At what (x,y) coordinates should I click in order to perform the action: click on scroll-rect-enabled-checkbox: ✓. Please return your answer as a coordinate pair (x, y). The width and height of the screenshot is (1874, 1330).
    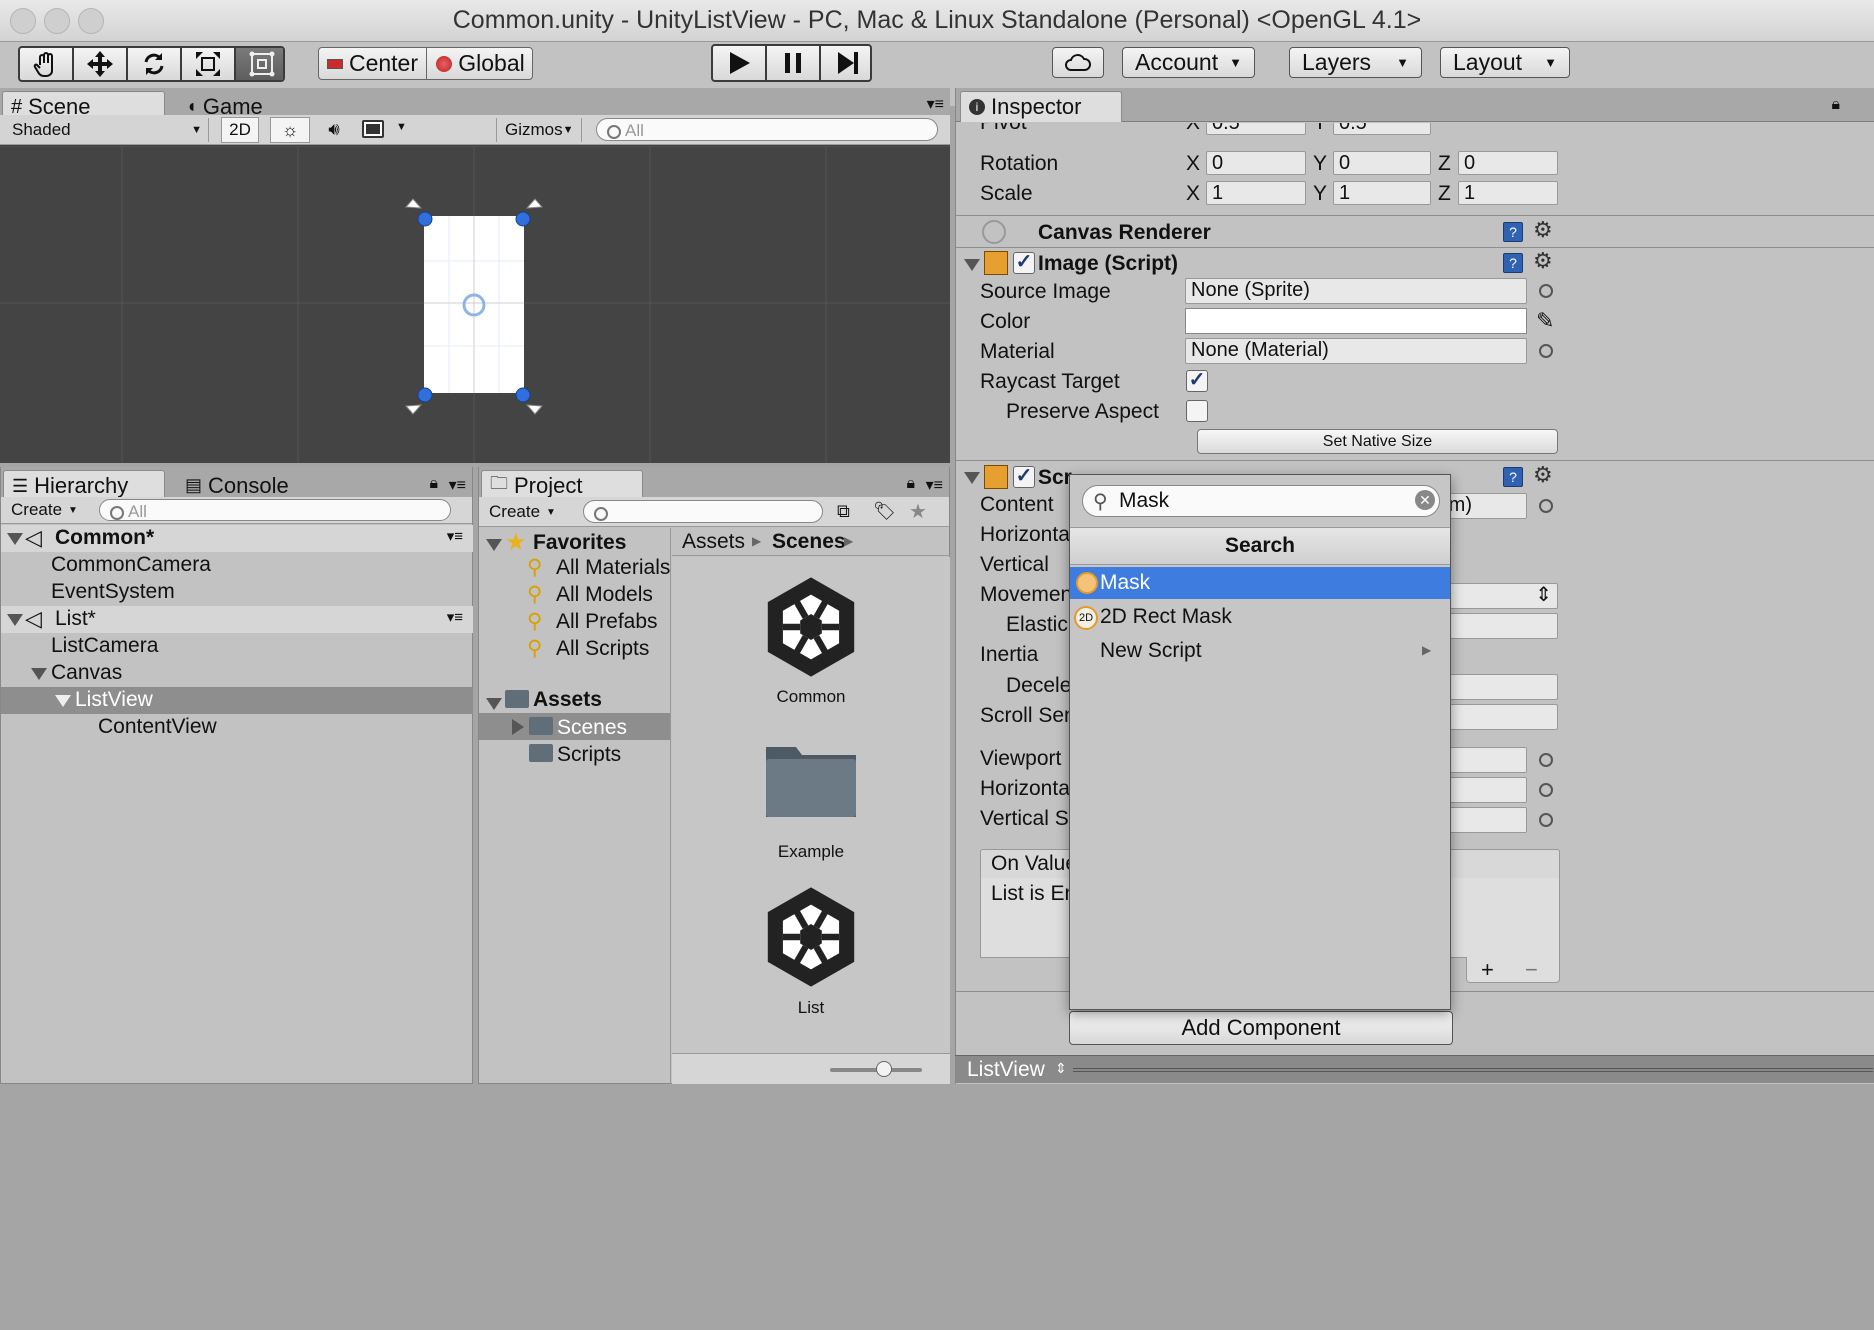
    Looking at the image, I should click on (1024, 477).